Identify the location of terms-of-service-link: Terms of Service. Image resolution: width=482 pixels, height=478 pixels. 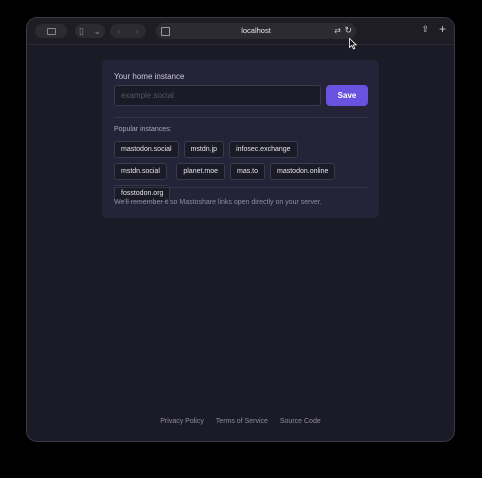
(242, 421).